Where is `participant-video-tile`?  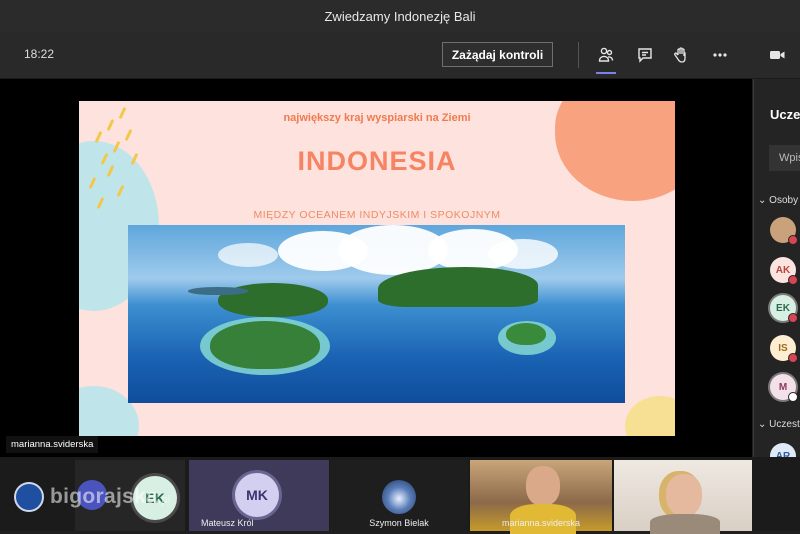 participant-video-tile is located at coordinates (683, 497).